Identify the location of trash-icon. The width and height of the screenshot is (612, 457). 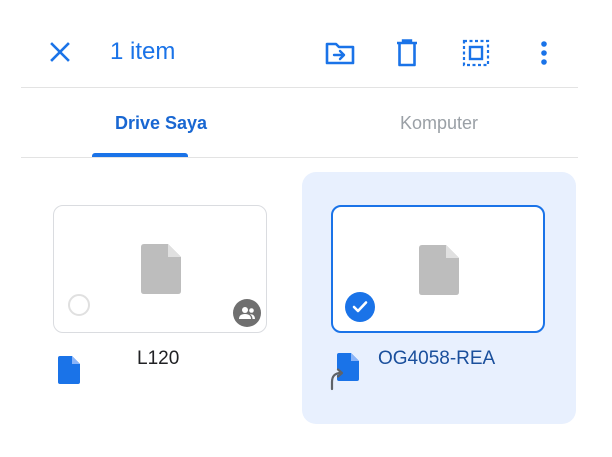
(407, 53).